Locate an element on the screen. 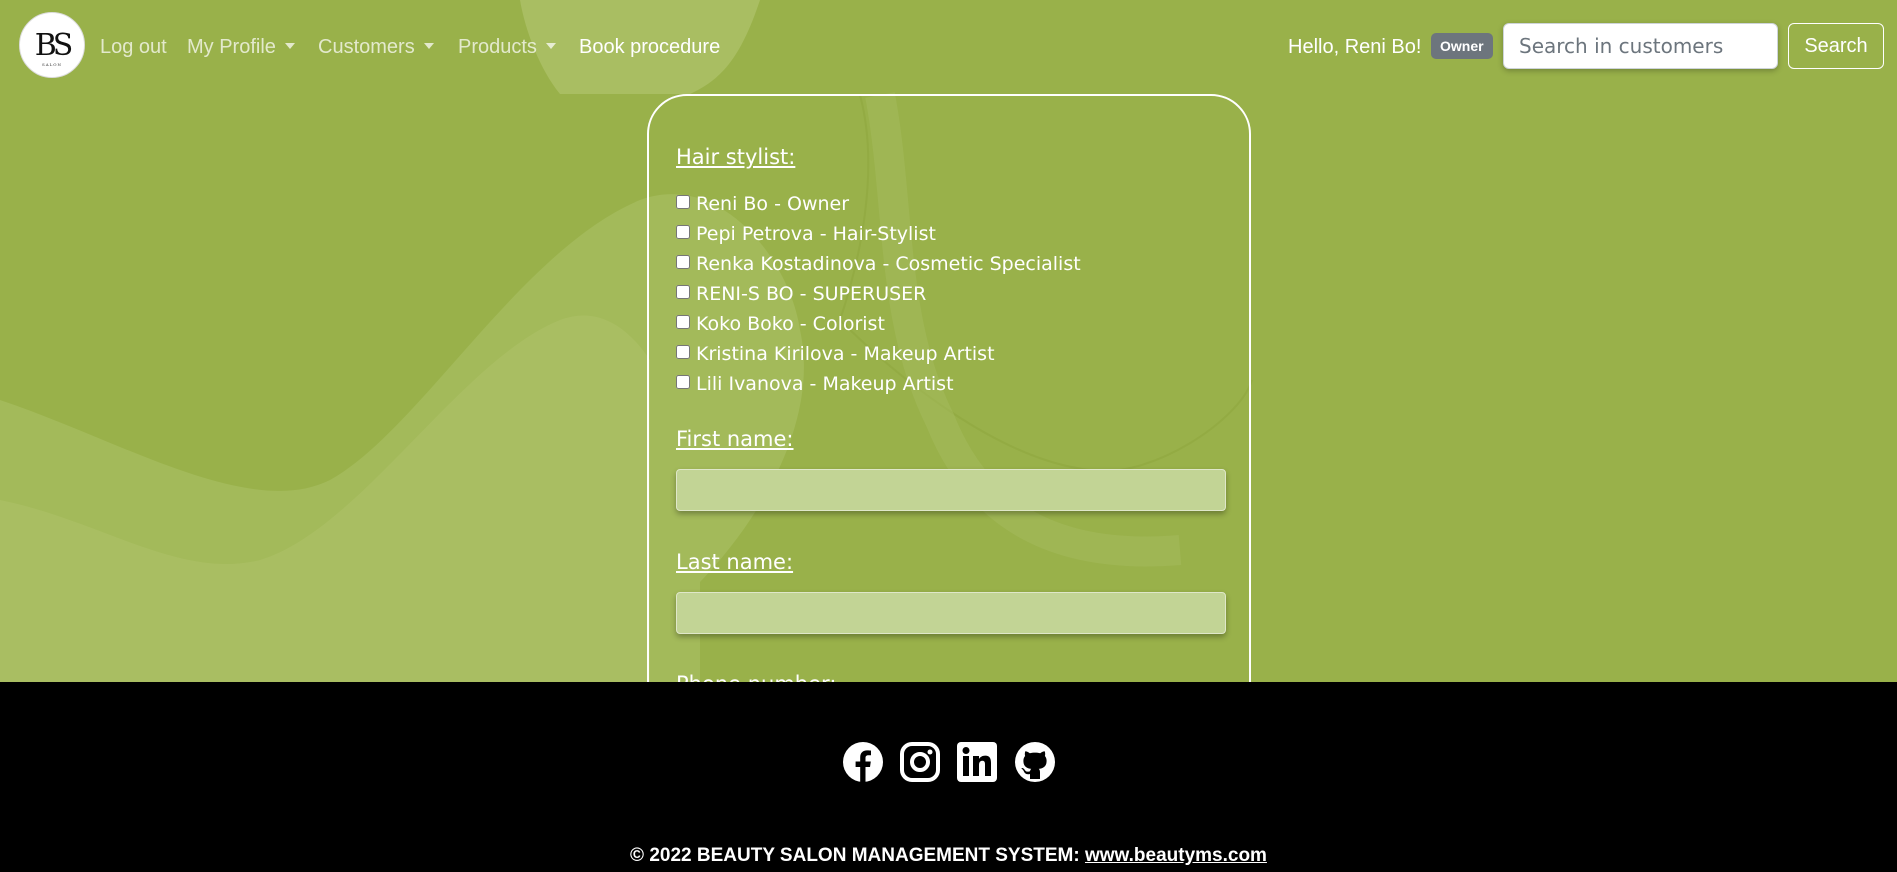 The height and width of the screenshot is (872, 1897). stylist-label: Lili Ivanova - Makeup Artist is located at coordinates (825, 384).